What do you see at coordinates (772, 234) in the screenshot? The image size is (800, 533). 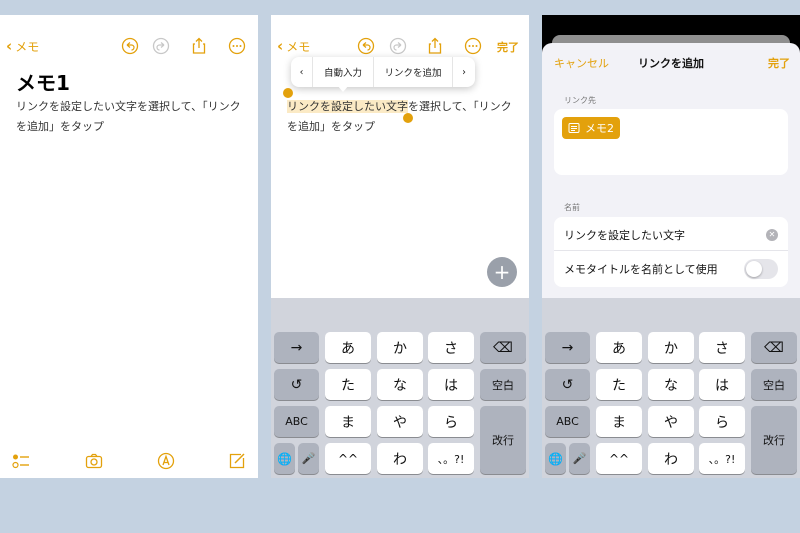 I see `clear-icon: ✕` at bounding box center [772, 234].